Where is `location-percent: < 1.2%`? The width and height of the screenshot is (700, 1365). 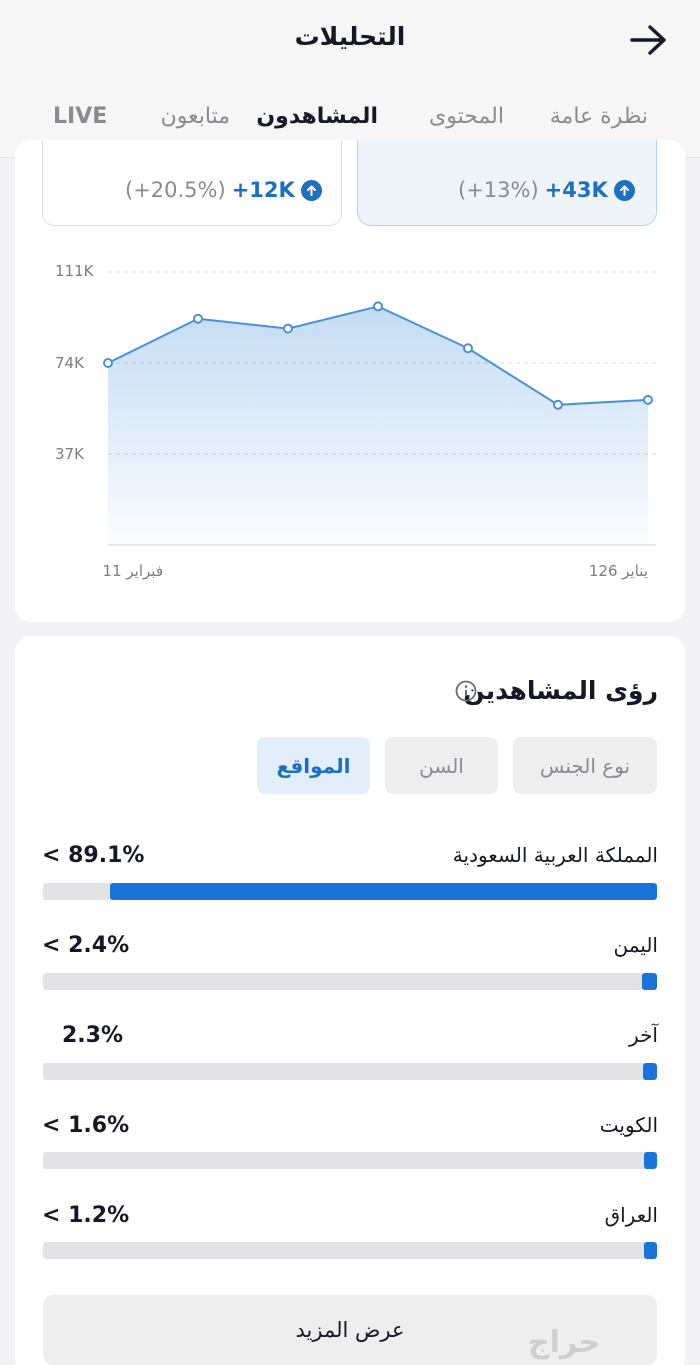
location-percent: < 1.2% is located at coordinates (86, 1215).